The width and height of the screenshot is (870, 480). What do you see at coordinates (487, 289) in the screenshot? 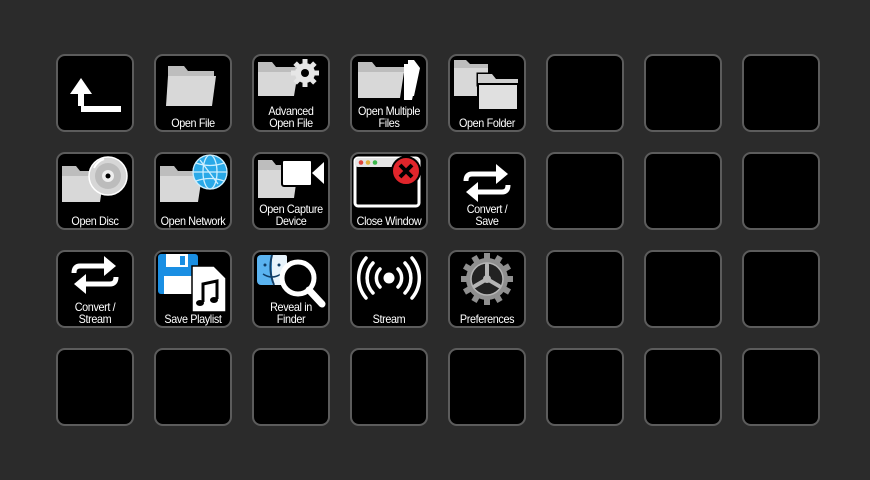
I see `preferences-button: Preferences` at bounding box center [487, 289].